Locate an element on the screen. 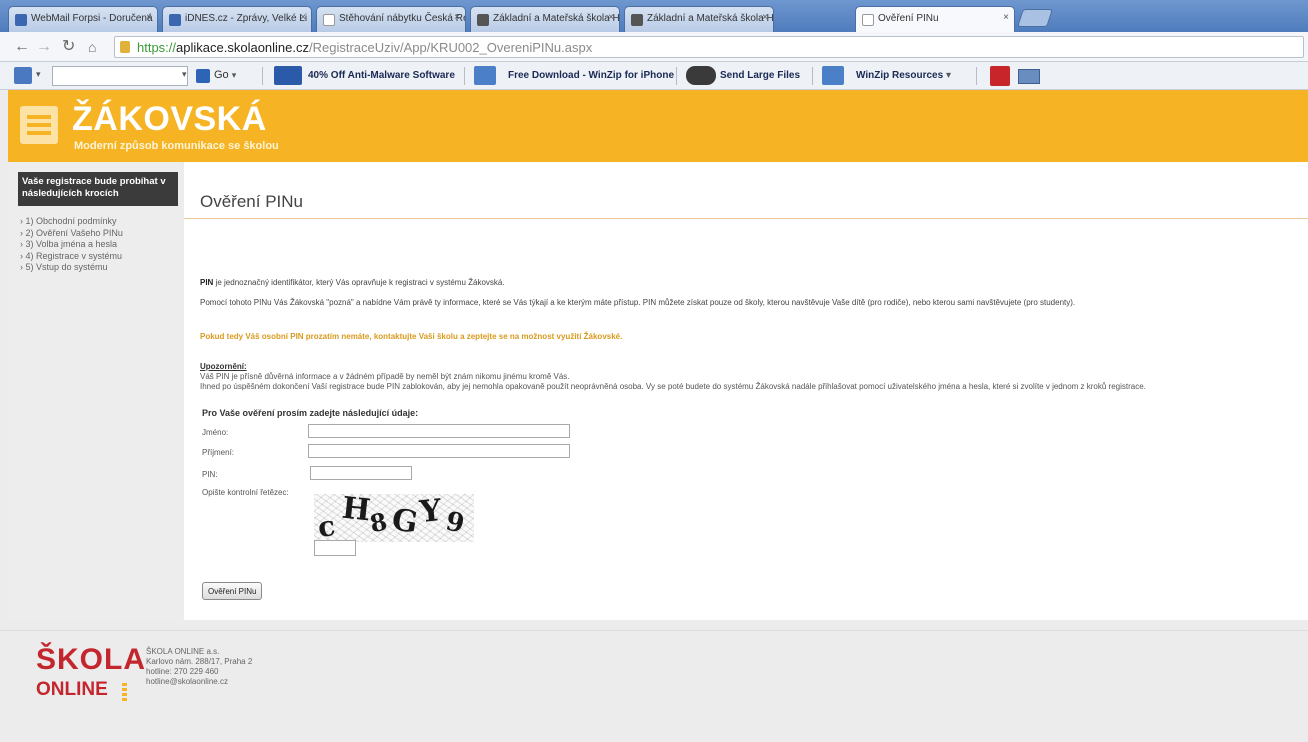  step-label: 2) Ověření Vašeho PINu is located at coordinates (74, 232).